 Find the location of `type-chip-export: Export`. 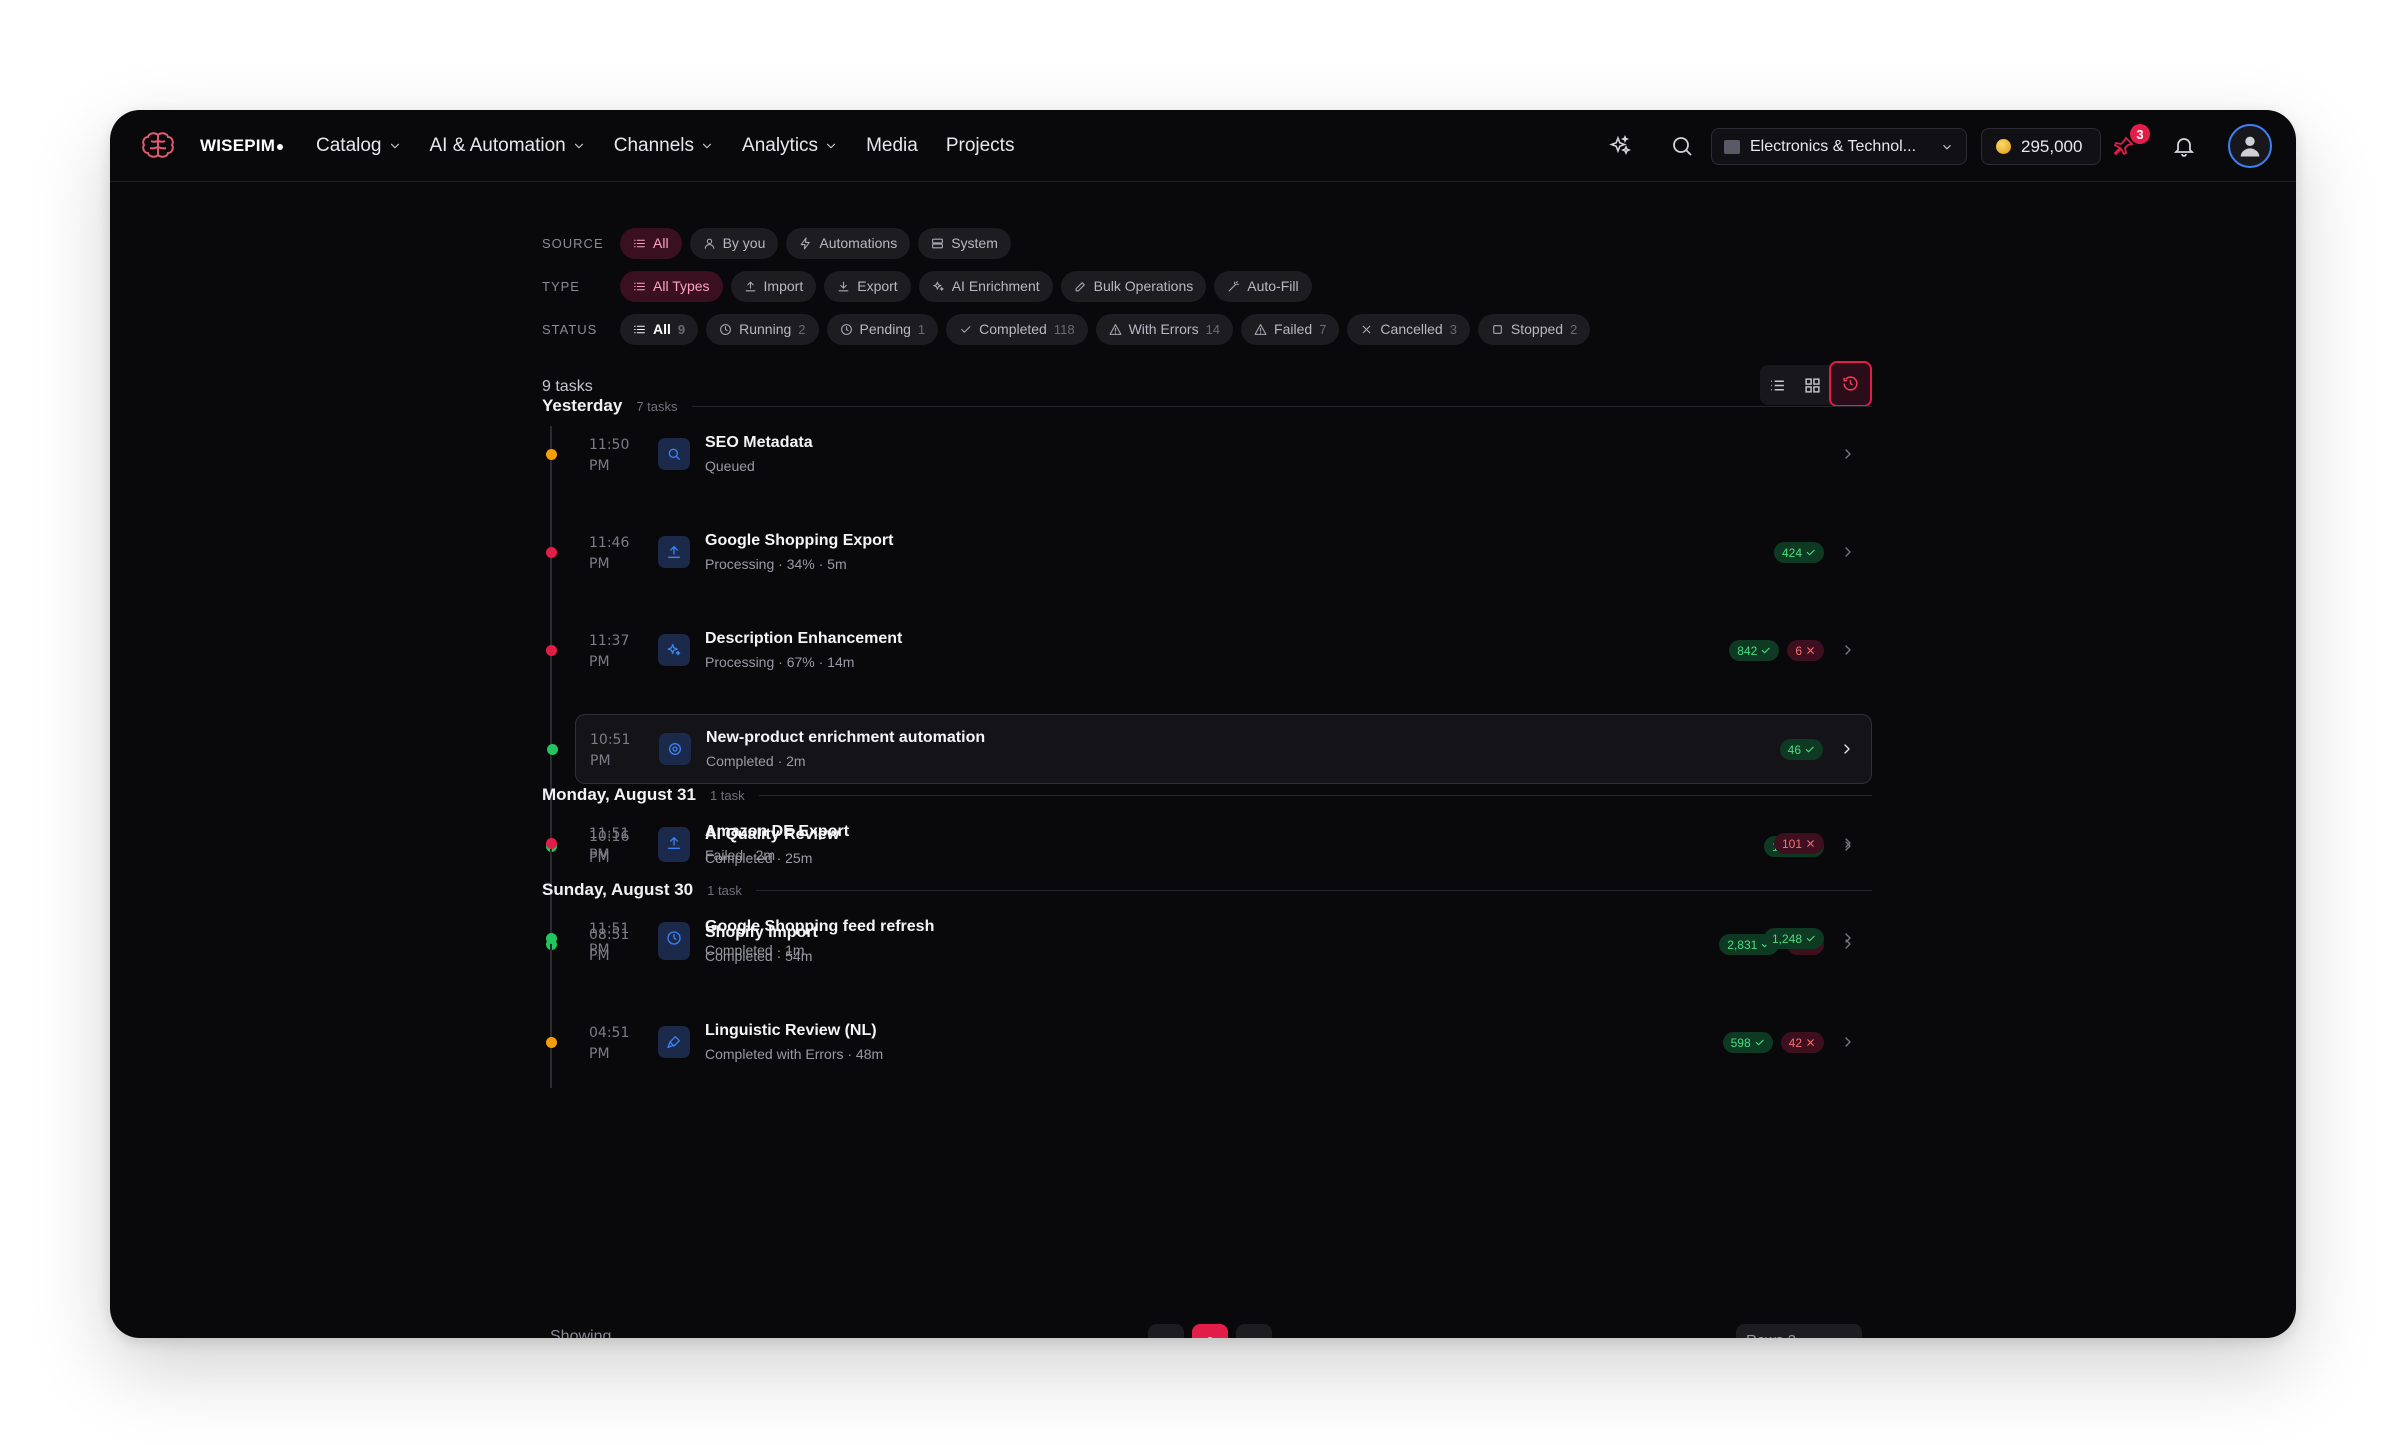

type-chip-export: Export is located at coordinates (867, 286).